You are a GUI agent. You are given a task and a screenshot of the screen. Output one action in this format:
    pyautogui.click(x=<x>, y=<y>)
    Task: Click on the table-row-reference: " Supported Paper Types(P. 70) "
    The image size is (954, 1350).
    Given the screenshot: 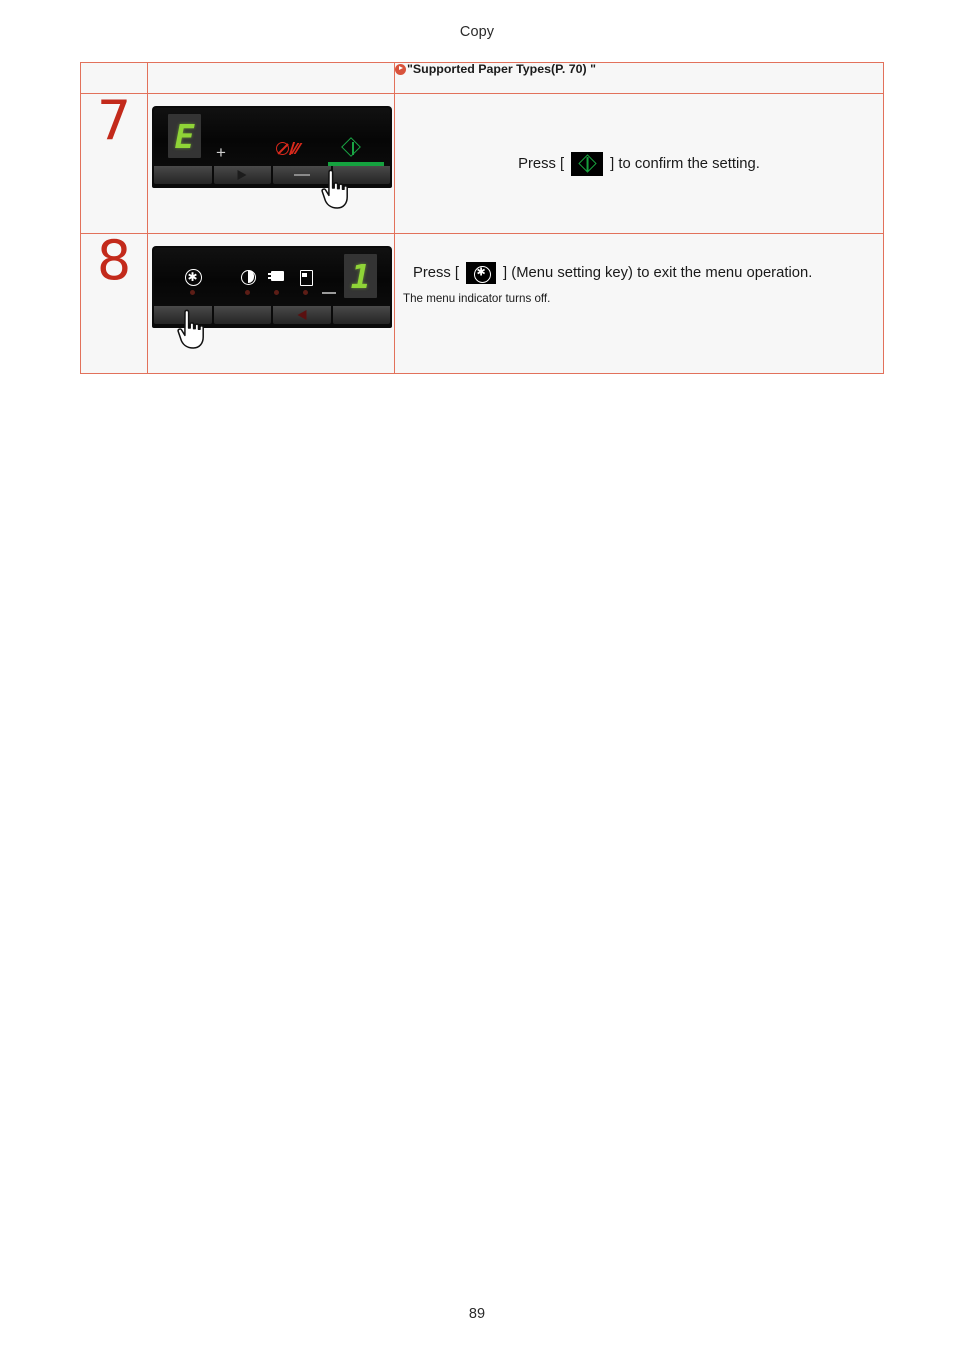 What is the action you would take?
    pyautogui.click(x=482, y=78)
    